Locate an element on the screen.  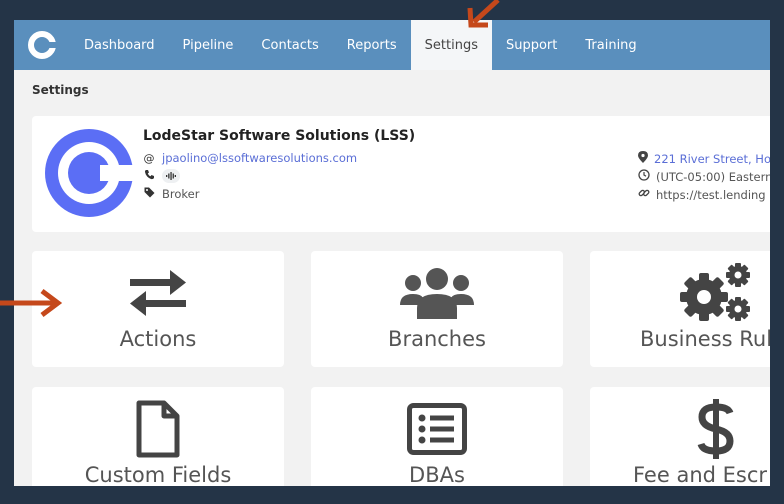
page-title: Settings is located at coordinates (60, 90).